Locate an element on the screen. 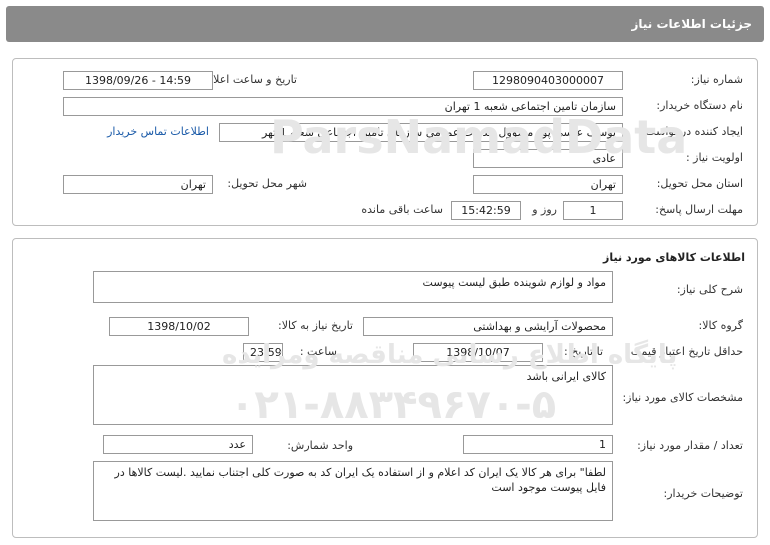  to-date-label: تا تاریخ : is located at coordinates (583, 351).